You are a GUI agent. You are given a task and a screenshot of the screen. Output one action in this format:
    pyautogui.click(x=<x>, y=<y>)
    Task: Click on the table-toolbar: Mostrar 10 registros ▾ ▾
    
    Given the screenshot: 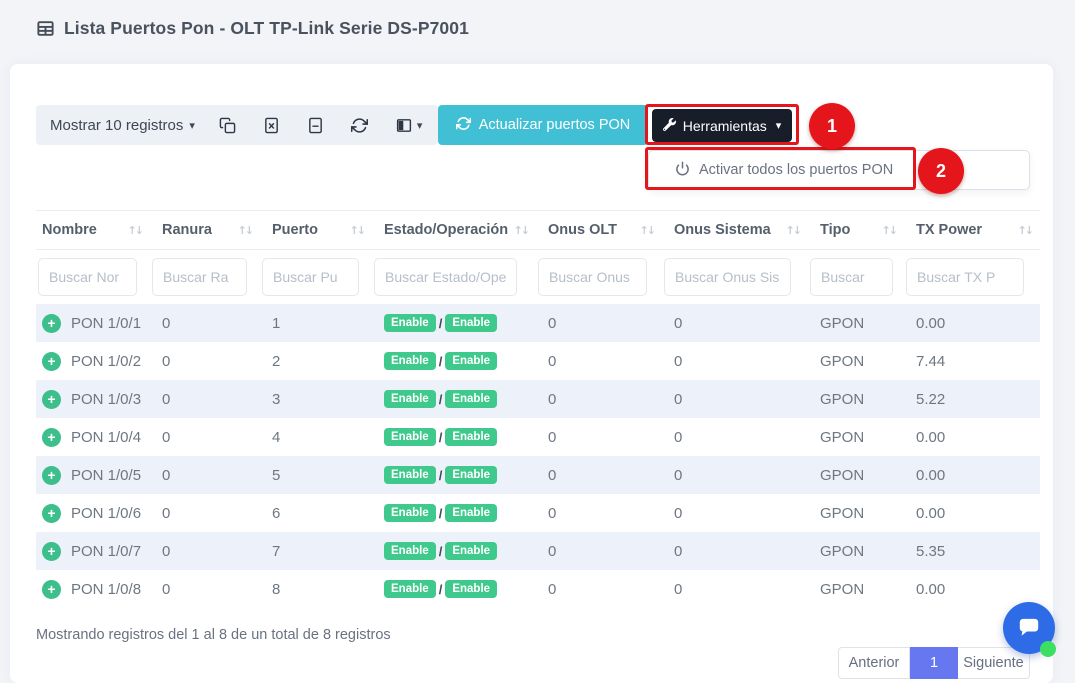 What is the action you would take?
    pyautogui.click(x=237, y=125)
    